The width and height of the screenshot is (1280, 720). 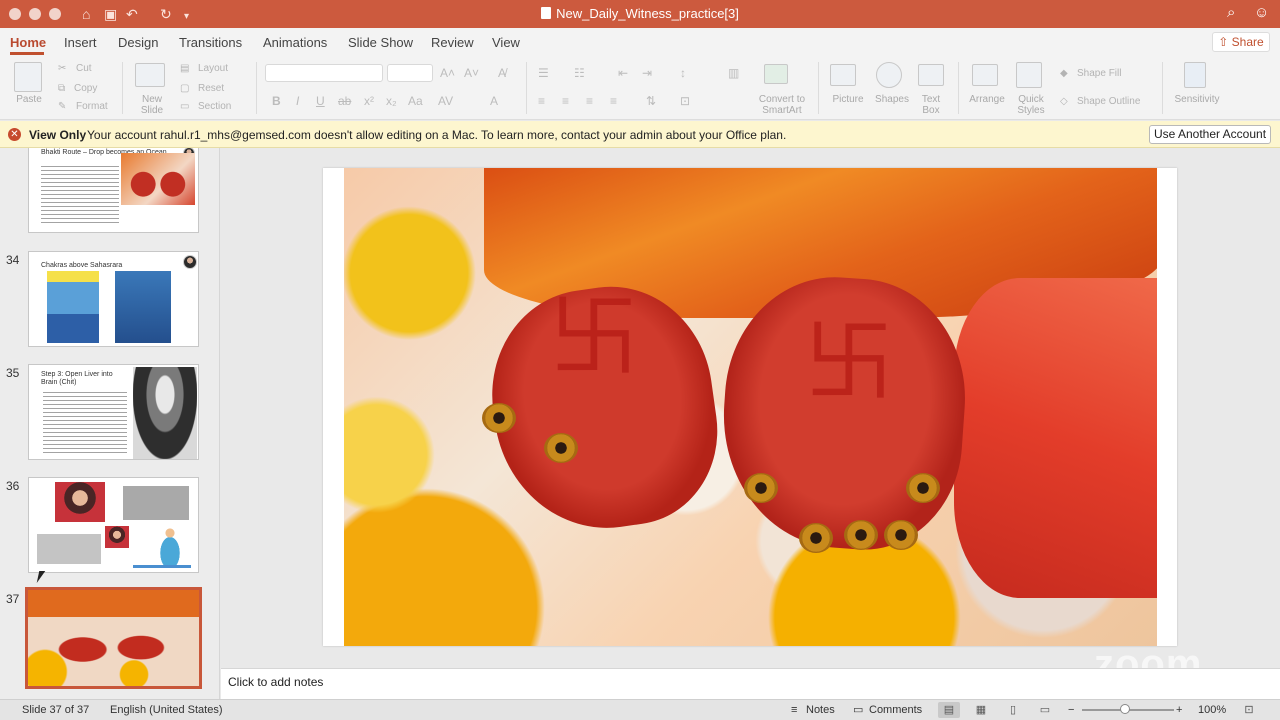 I want to click on numbering-icon: ☷, so click(x=579, y=73).